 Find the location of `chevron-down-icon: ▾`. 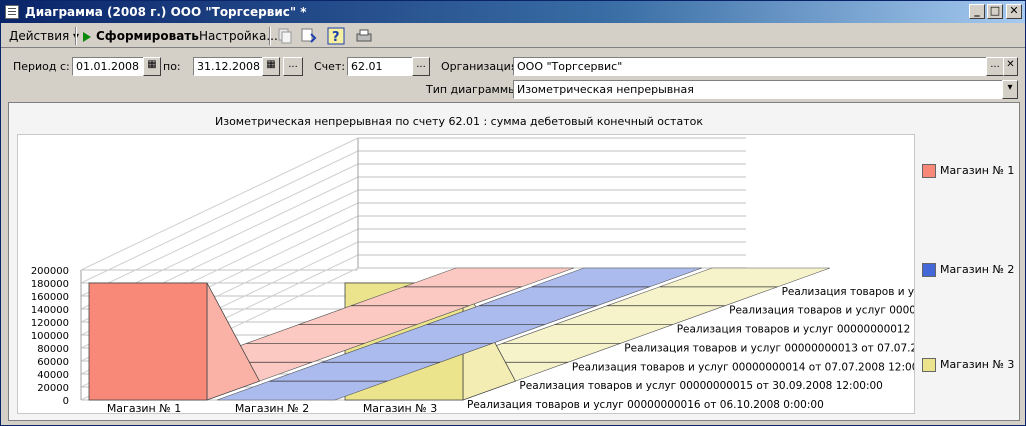

chevron-down-icon: ▾ is located at coordinates (1010, 89).